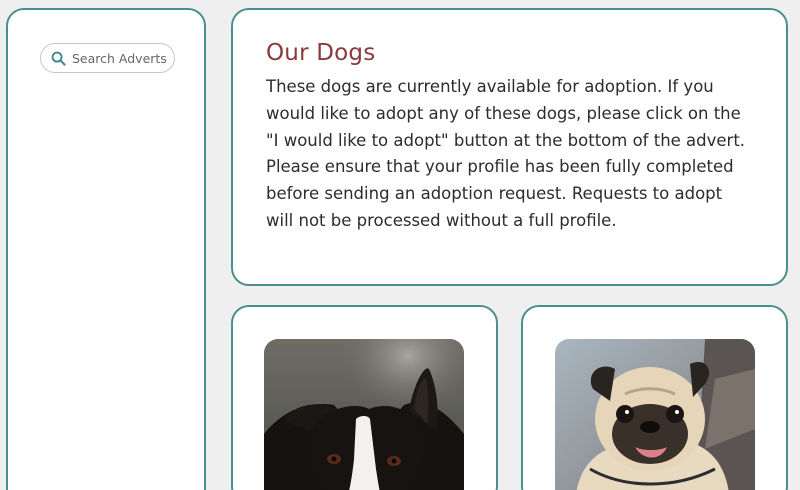  Describe the element at coordinates (364, 414) in the screenshot. I see `border-collie-photo` at that location.